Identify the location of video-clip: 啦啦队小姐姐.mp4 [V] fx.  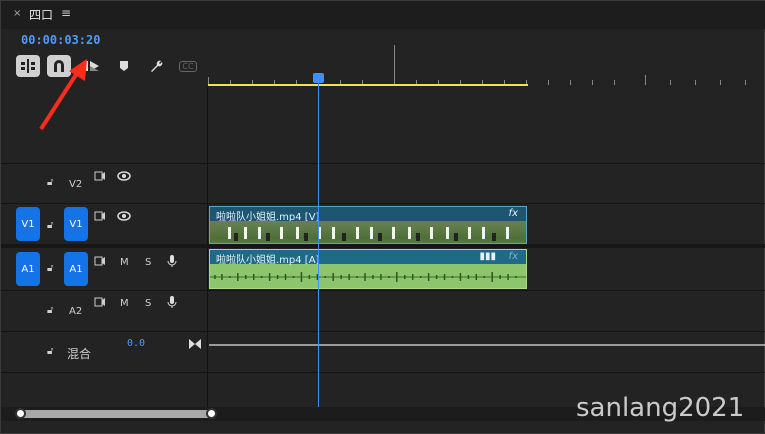
(368, 225).